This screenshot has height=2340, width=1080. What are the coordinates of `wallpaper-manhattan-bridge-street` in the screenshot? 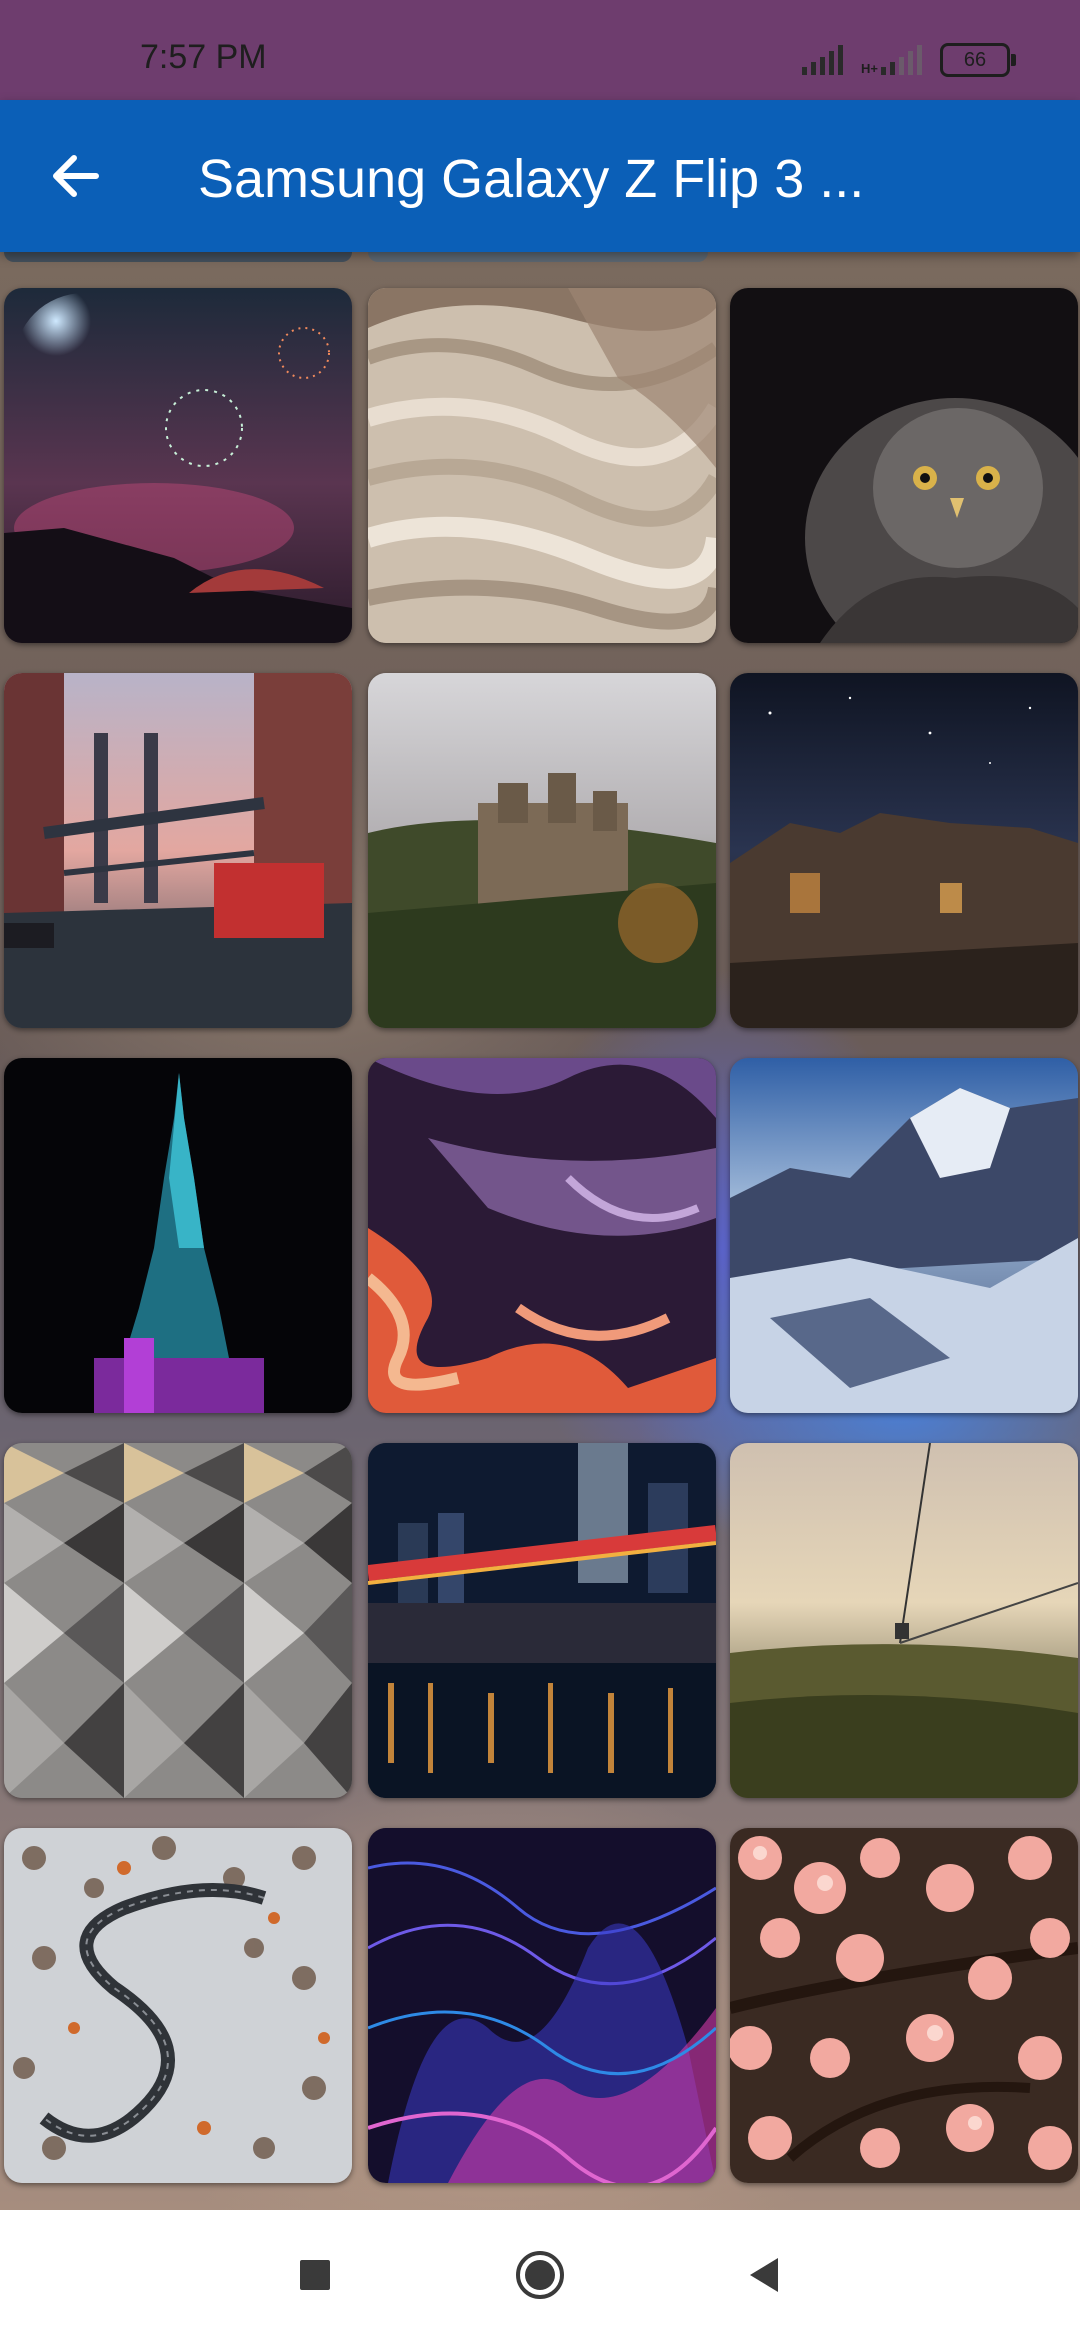 It's located at (178, 850).